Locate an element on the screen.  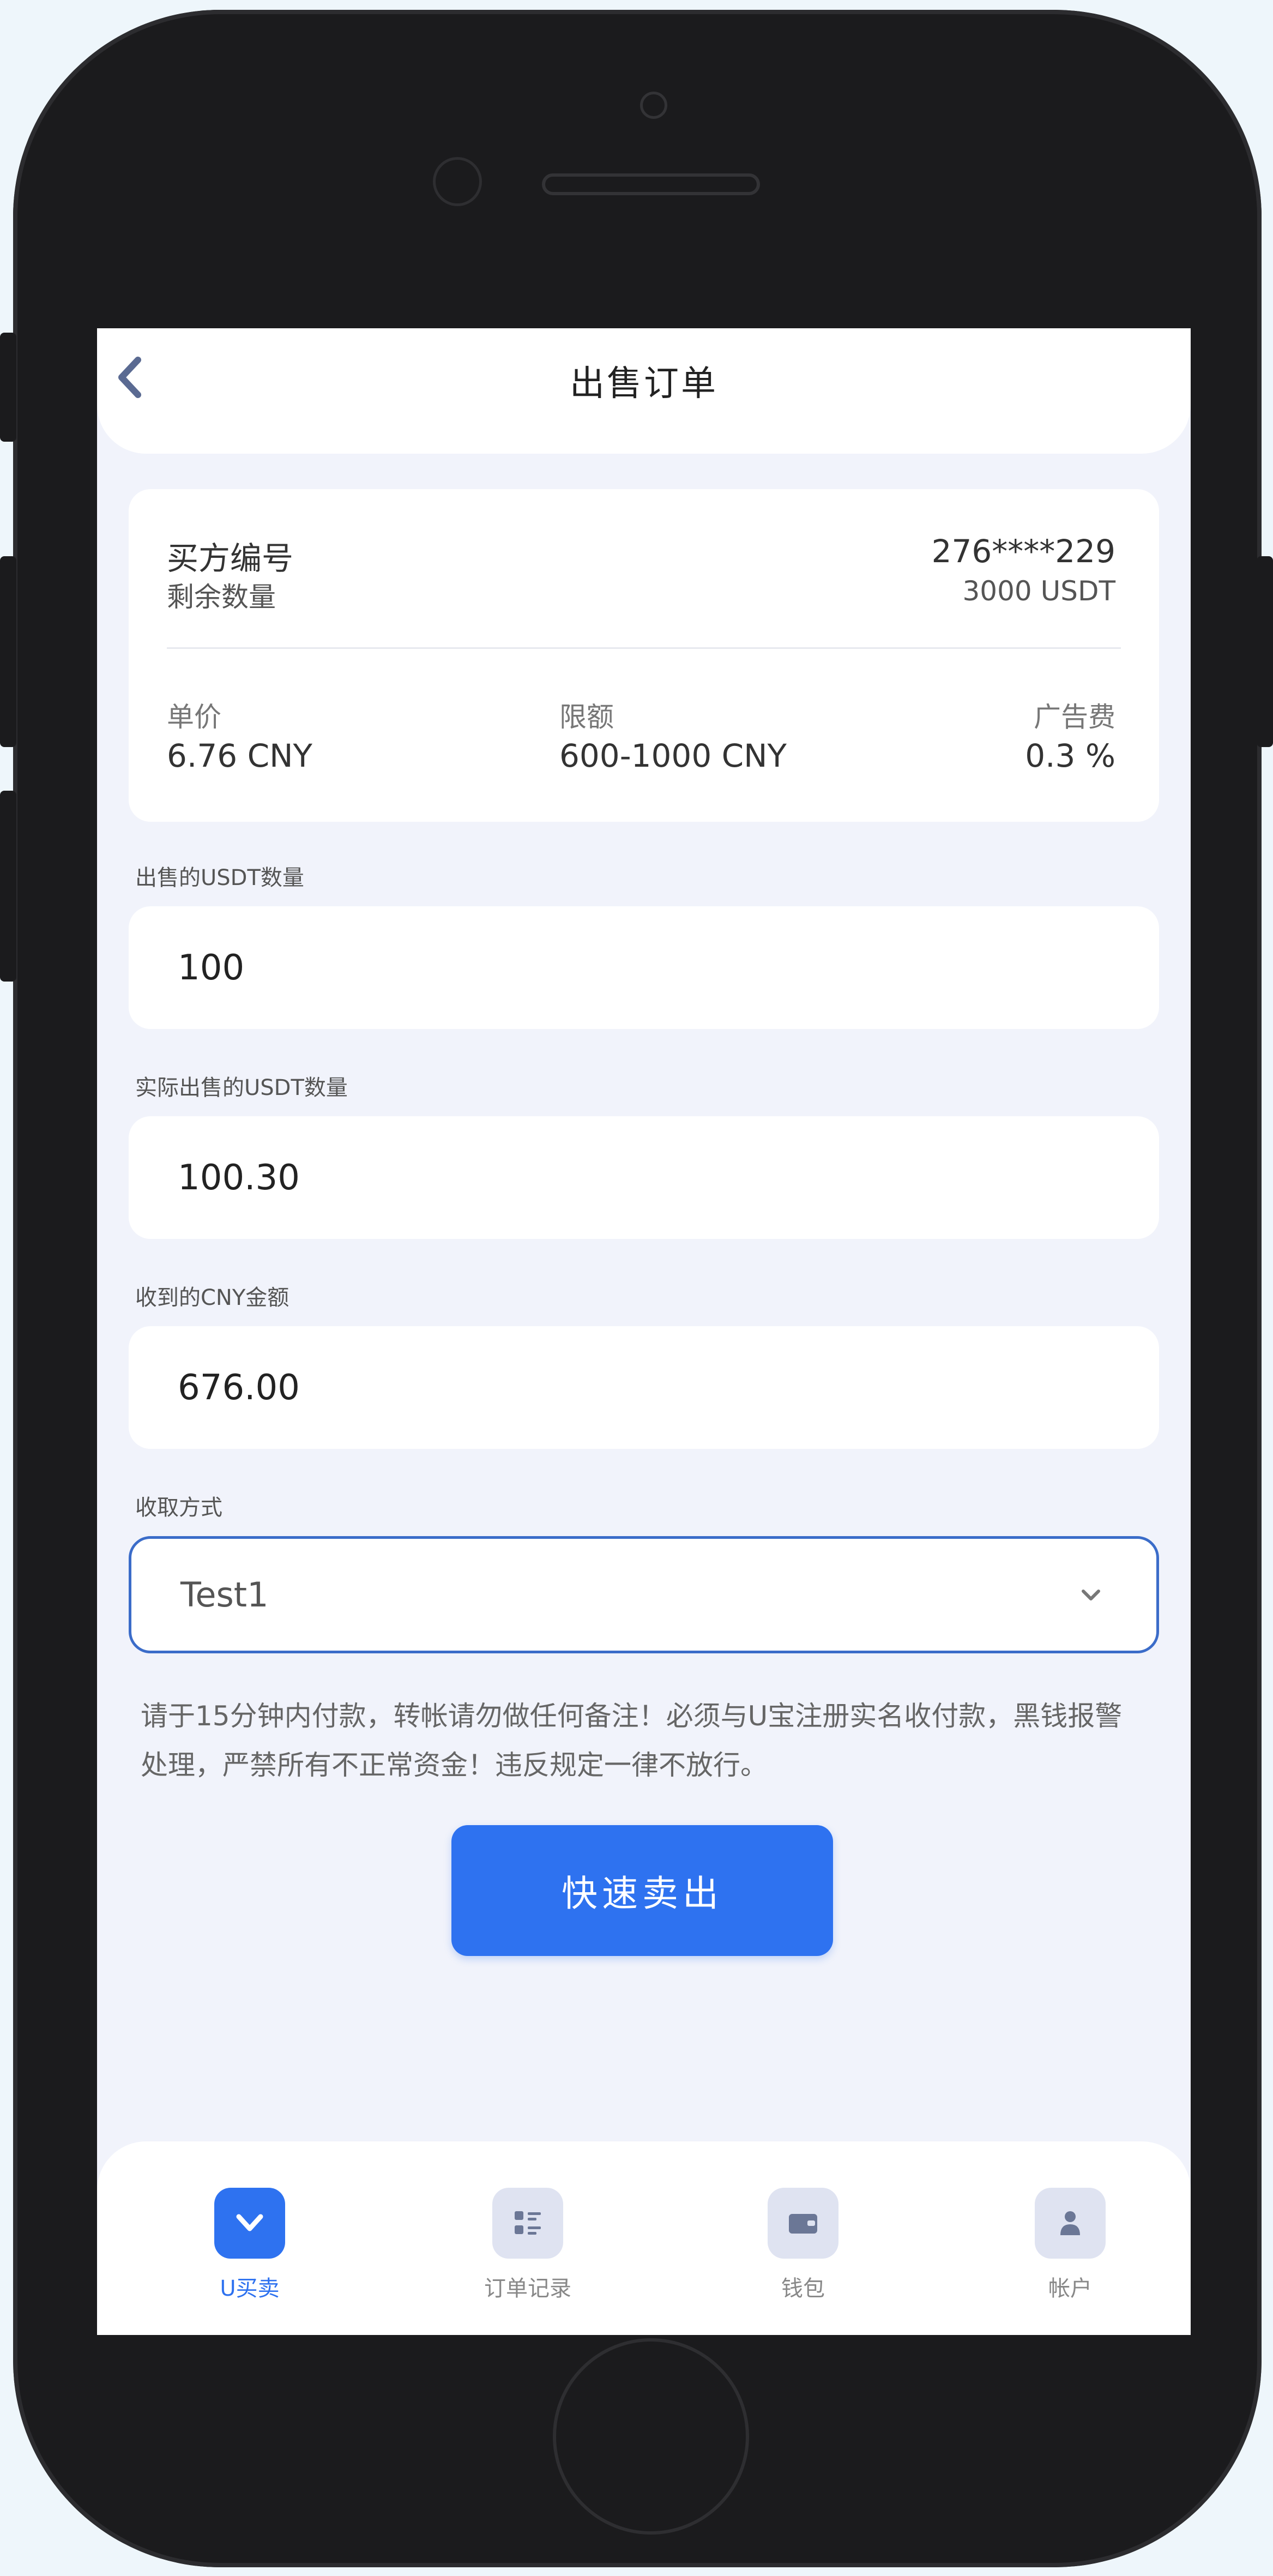
cny-amount-field: 676.00 is located at coordinates (644, 1387).